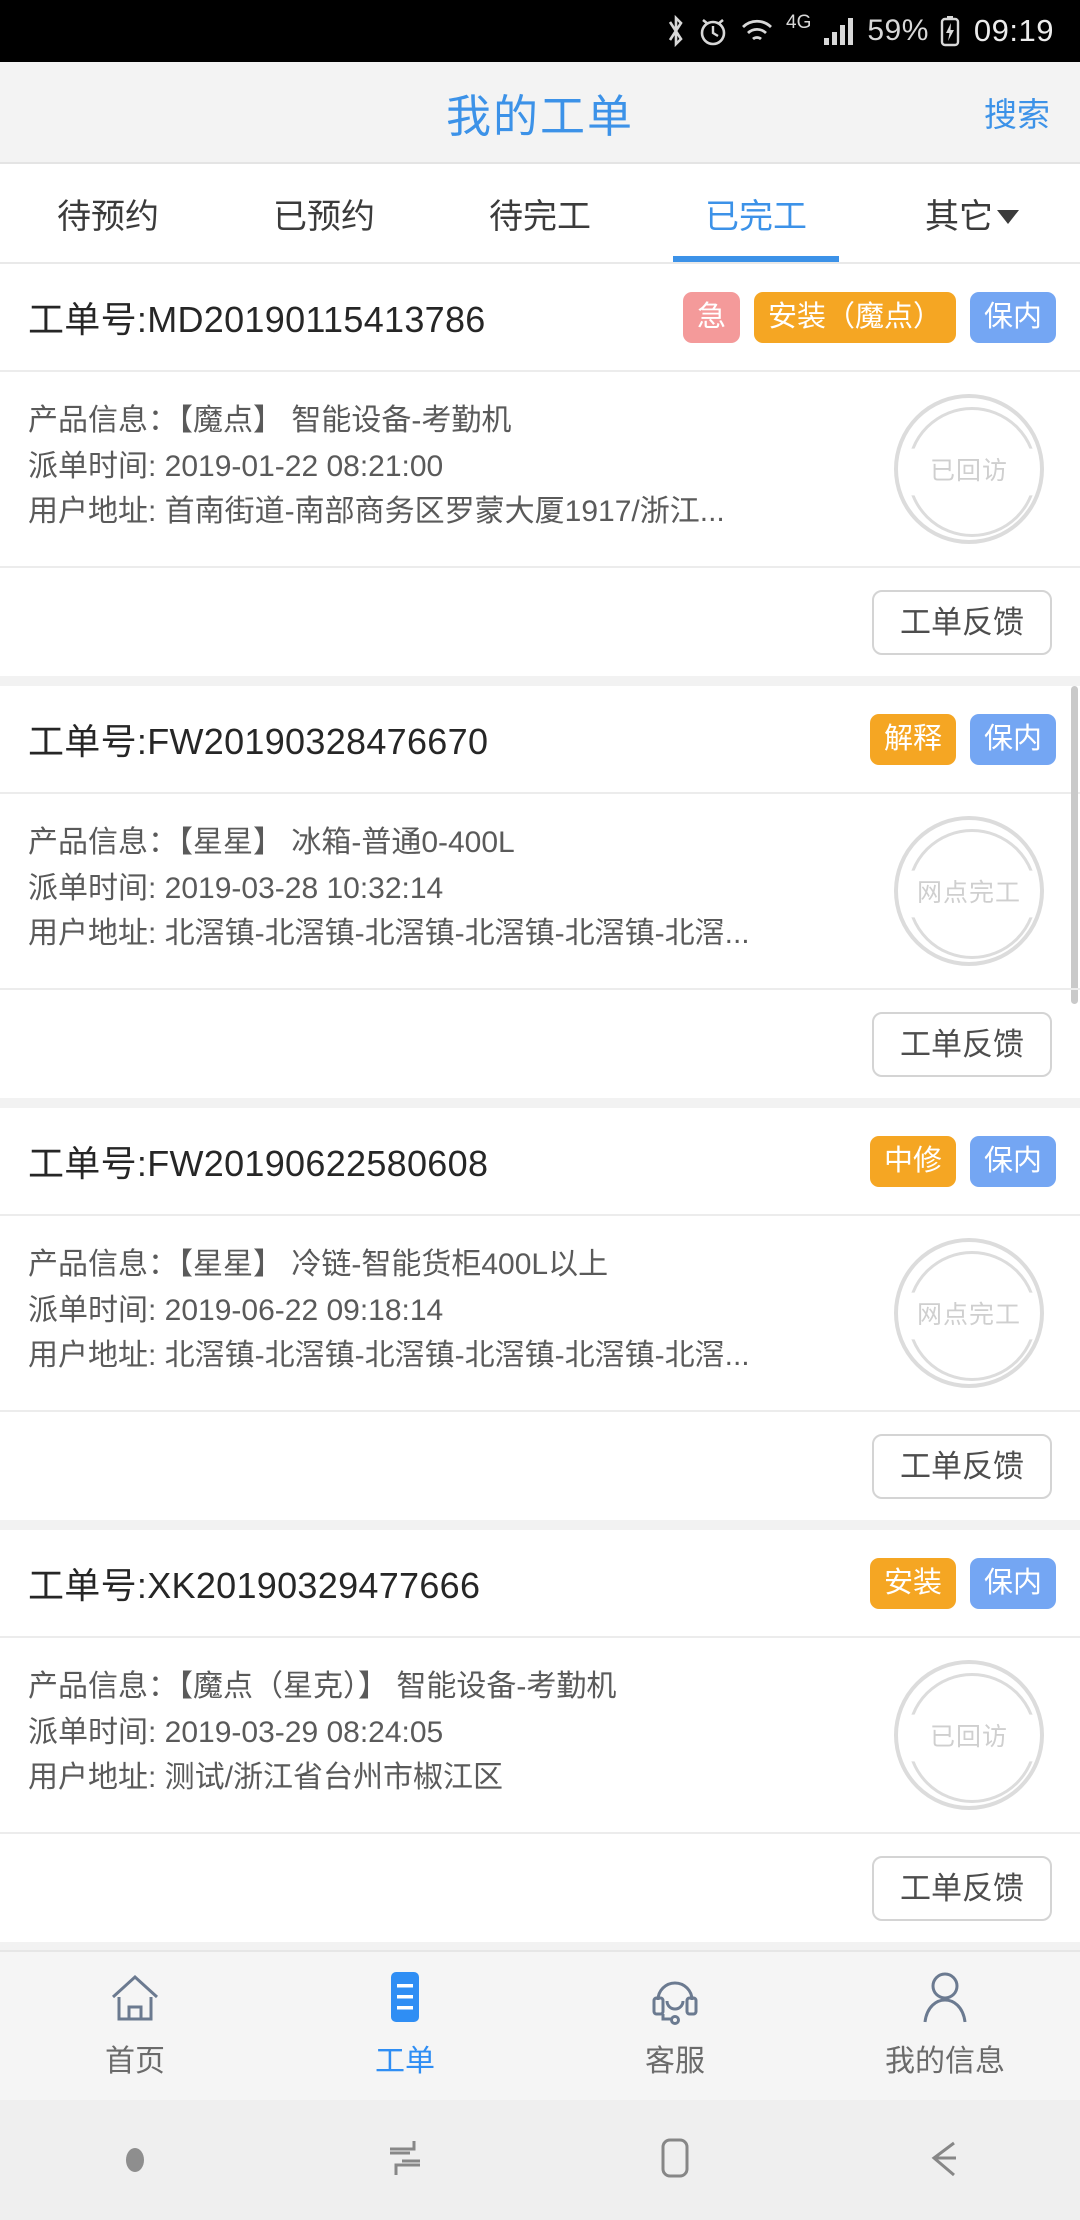 The image size is (1080, 2220). I want to click on android-home-button, so click(675, 2160).